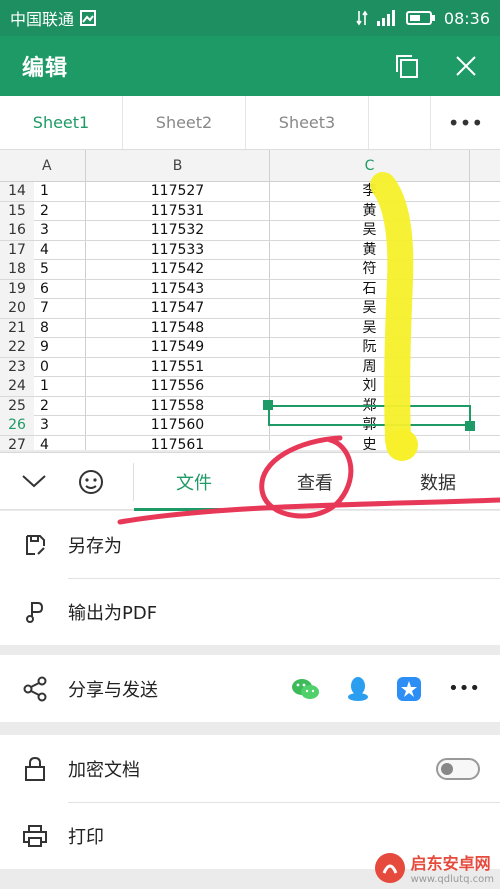 This screenshot has height=889, width=500. I want to click on cell-b: 117548, so click(178, 328).